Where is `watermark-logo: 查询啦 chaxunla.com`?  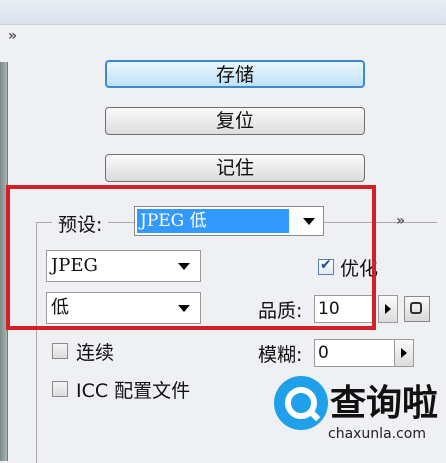
watermark-logo: 查询啦 chaxunla.com is located at coordinates (354, 417).